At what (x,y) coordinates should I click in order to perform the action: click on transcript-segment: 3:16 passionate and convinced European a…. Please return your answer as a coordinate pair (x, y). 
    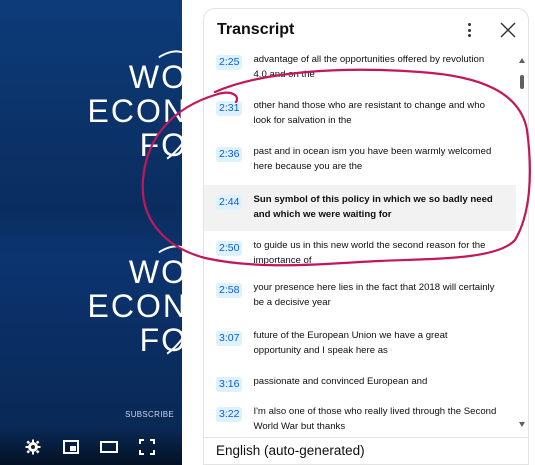
    Looking at the image, I should click on (360, 386).